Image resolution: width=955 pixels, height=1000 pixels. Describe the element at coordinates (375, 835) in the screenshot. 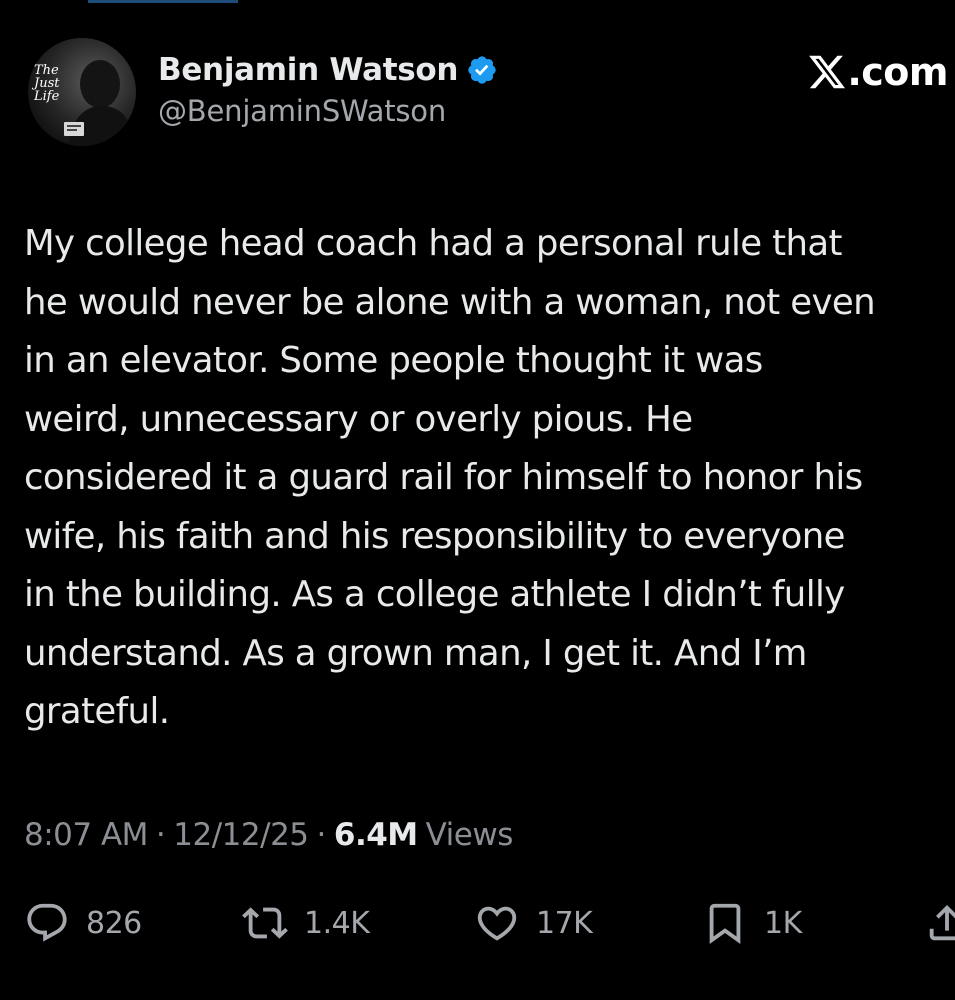

I see `views-count: 6.4M` at that location.